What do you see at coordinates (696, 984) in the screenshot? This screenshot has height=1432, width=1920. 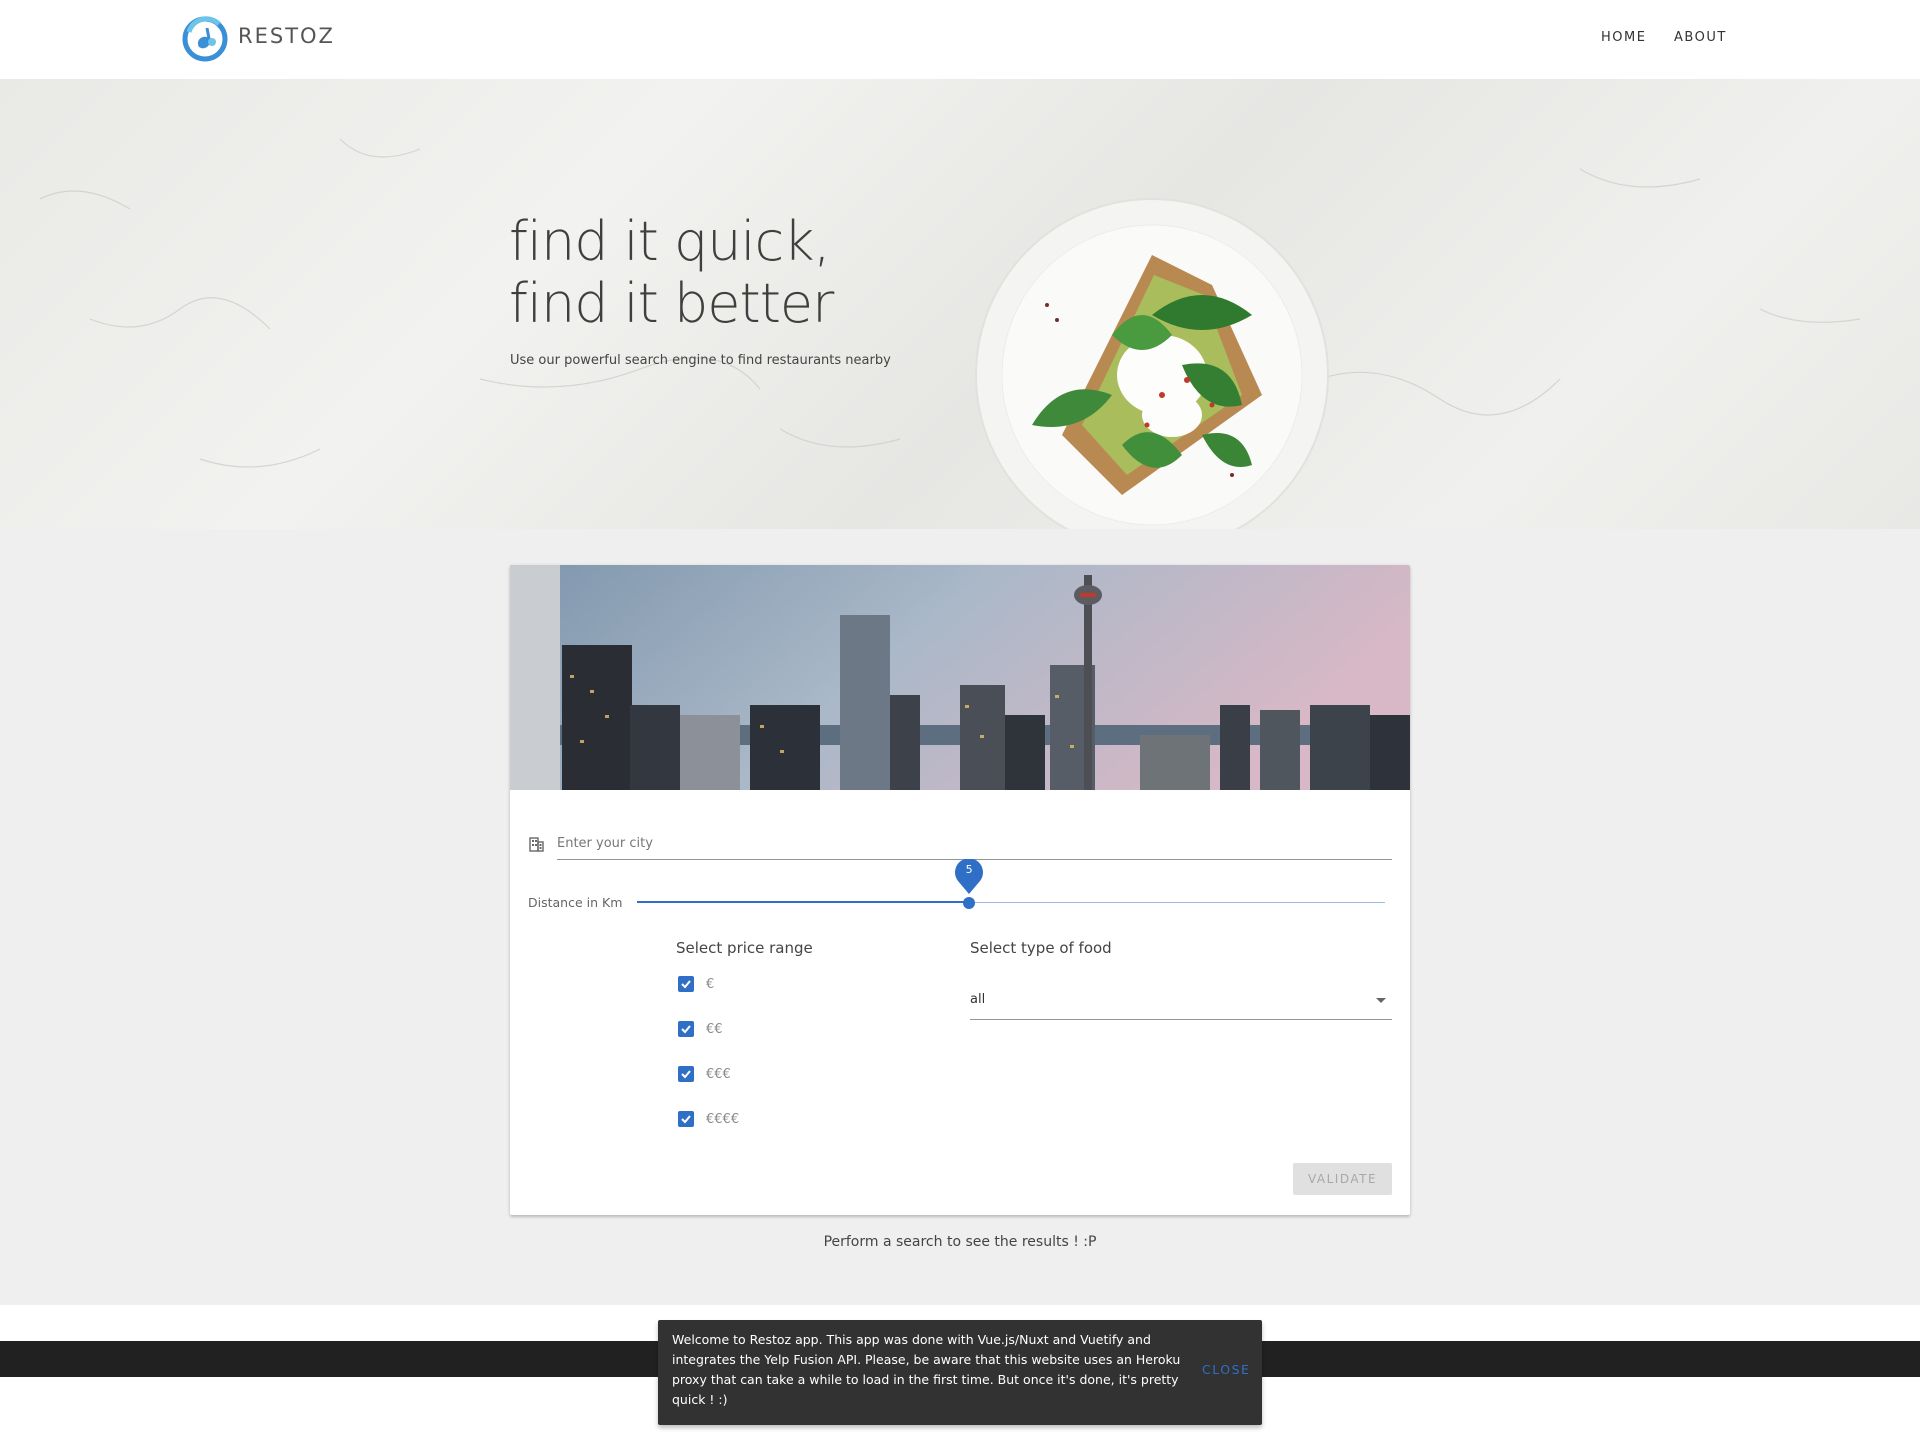 I see `price-checkbox-1: €` at bounding box center [696, 984].